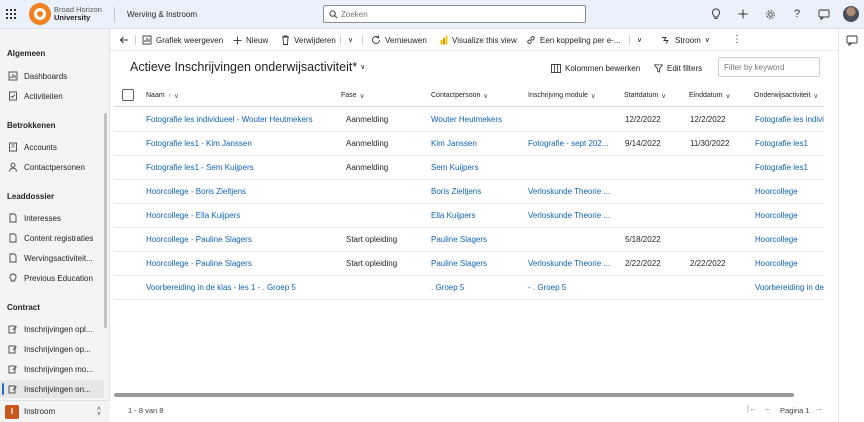 The width and height of the screenshot is (864, 422). I want to click on column-header-fase: Fase ∨, so click(352, 95).